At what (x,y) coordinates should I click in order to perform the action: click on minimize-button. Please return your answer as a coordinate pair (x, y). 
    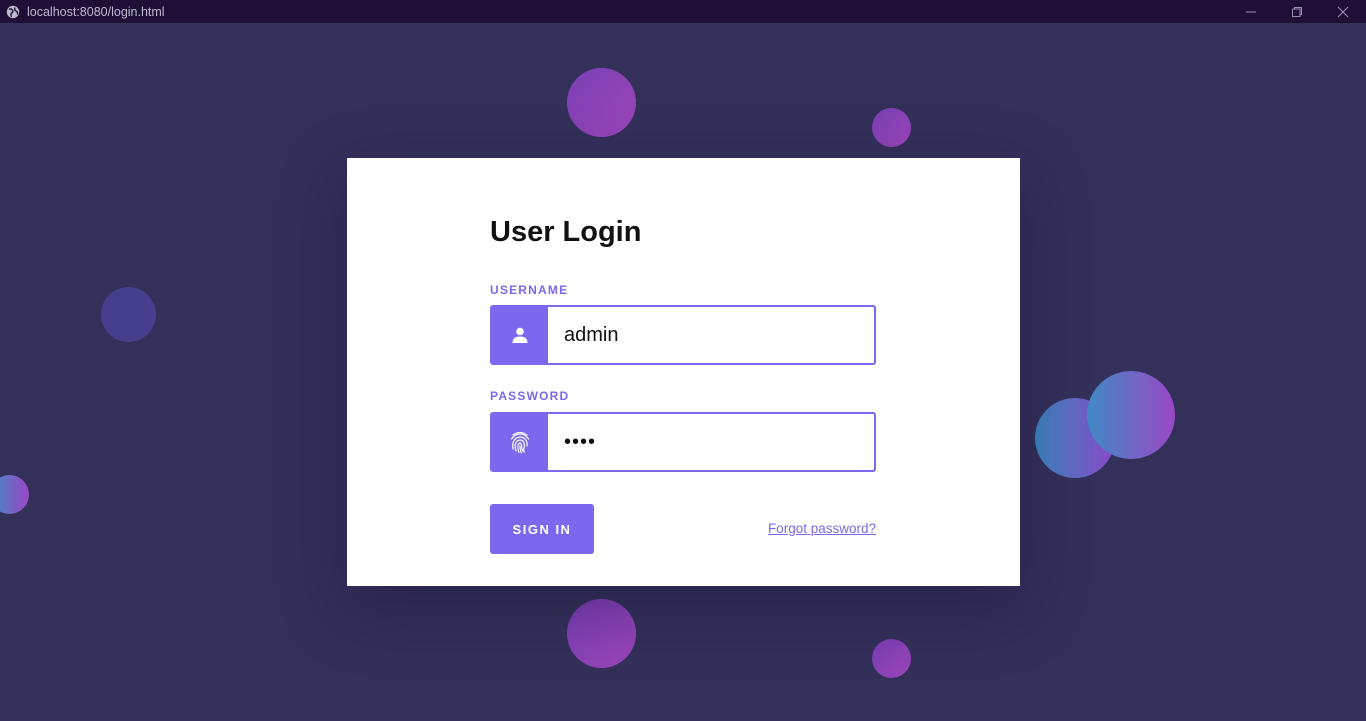
    Looking at the image, I should click on (1251, 11).